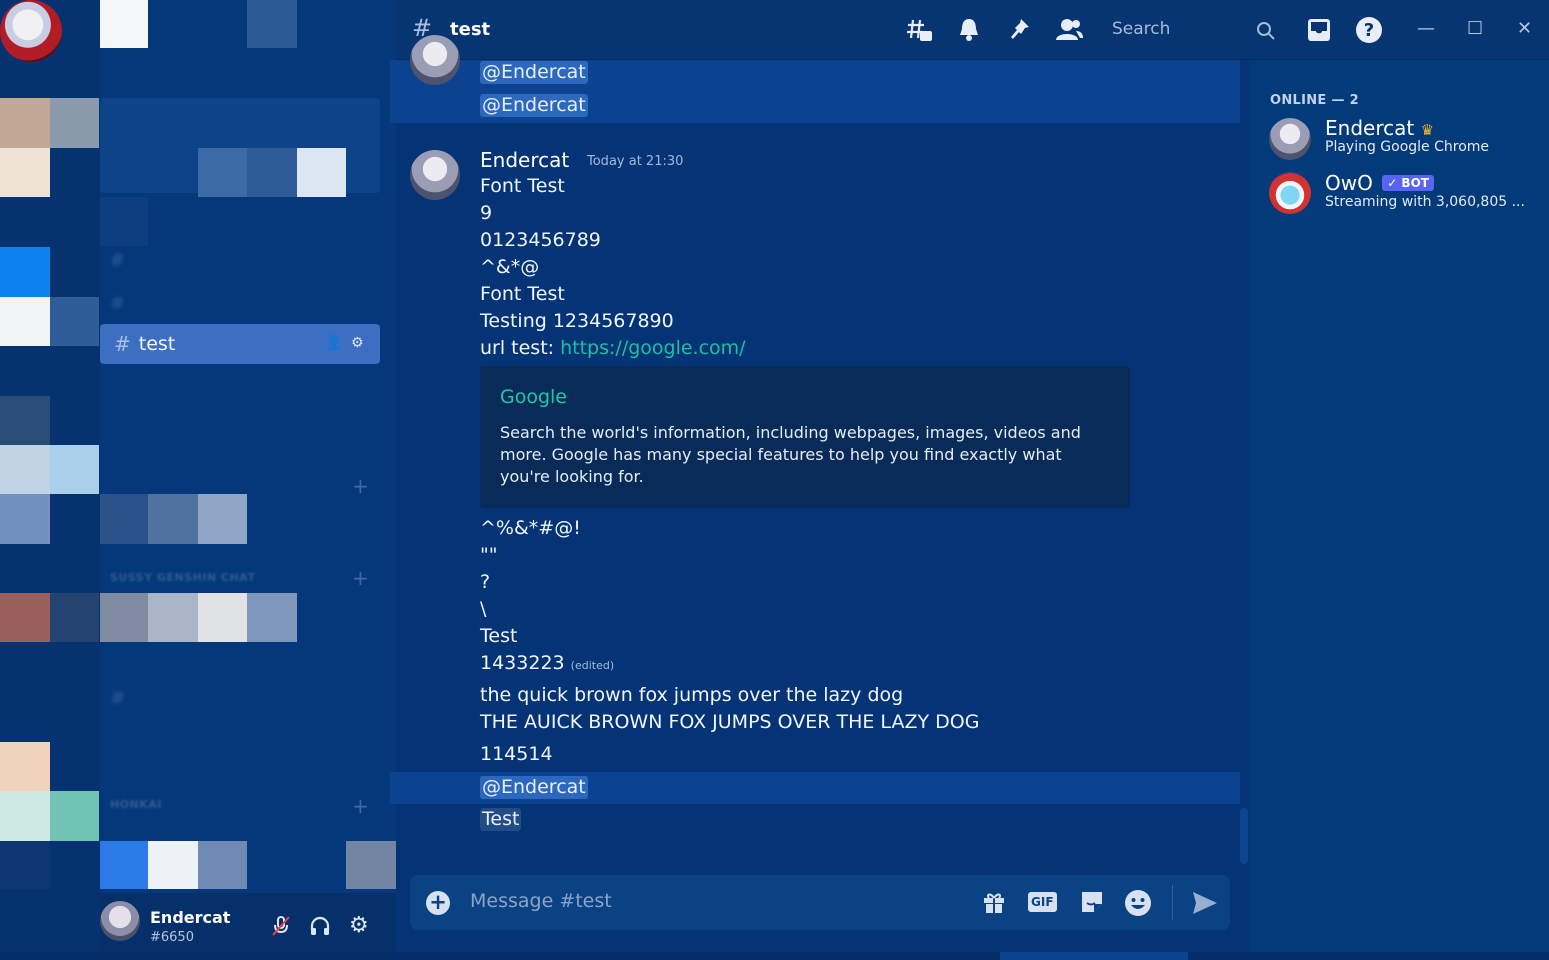  I want to click on message-line: Testing 1234567890, so click(577, 321).